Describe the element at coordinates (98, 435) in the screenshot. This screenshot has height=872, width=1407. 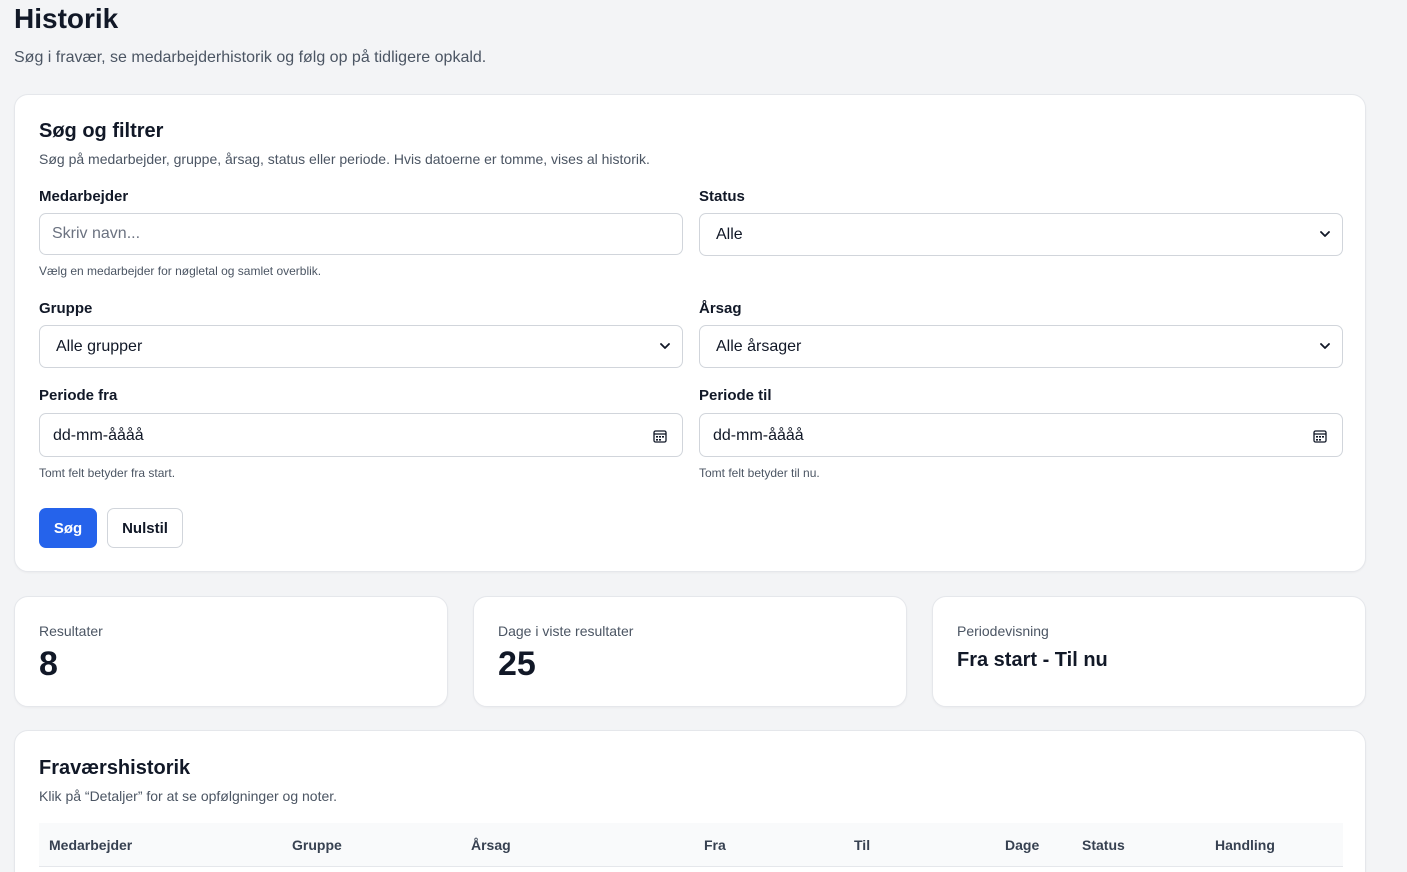
I see `period-from-value: dd-mm-åååå` at that location.